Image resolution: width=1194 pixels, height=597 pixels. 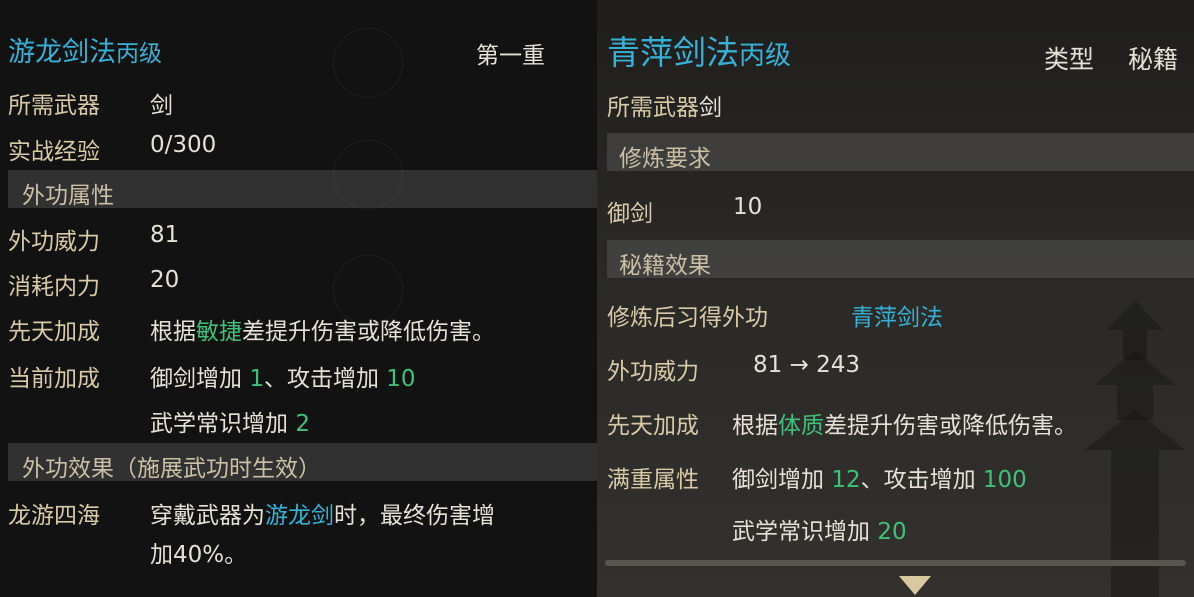 I want to click on current-bonus-line1: 御剑增加 1、攻击增加 10, so click(x=283, y=376).